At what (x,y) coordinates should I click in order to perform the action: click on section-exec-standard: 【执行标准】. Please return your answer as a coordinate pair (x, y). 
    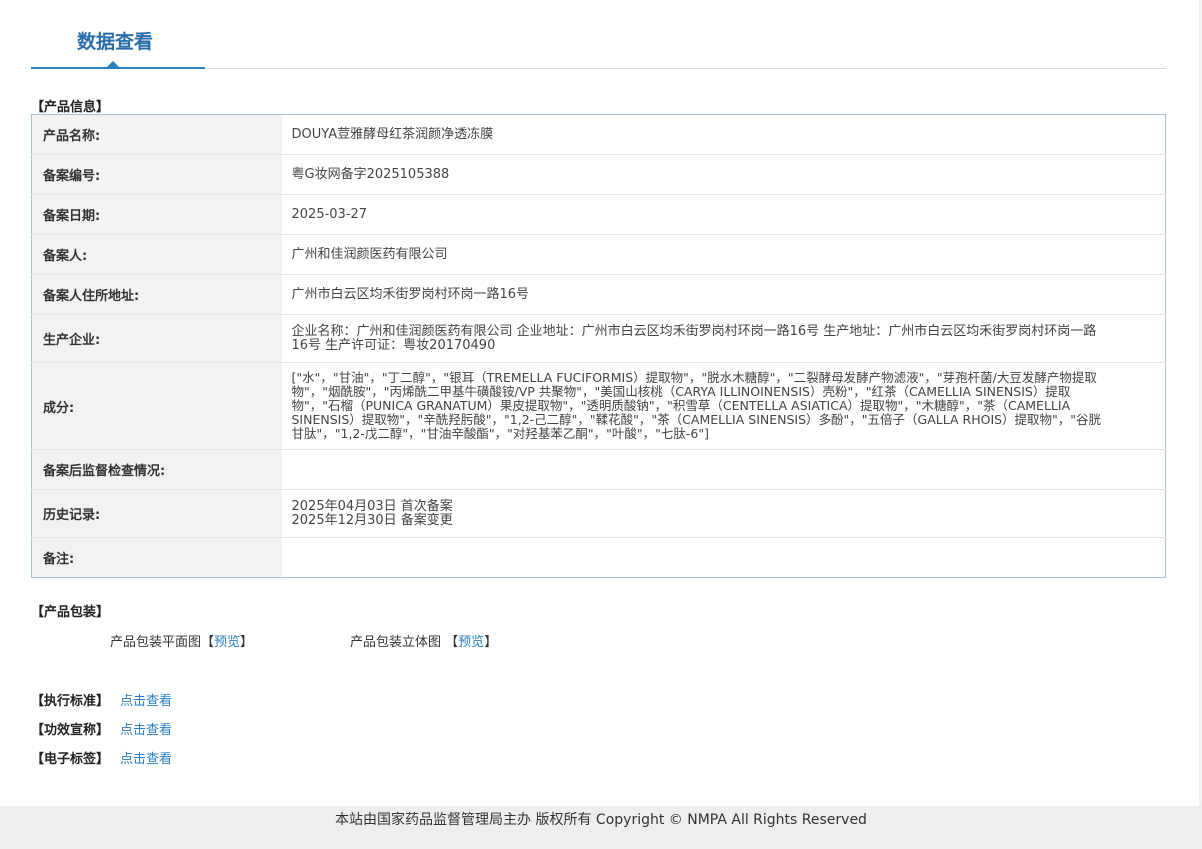
    Looking at the image, I should click on (70, 701).